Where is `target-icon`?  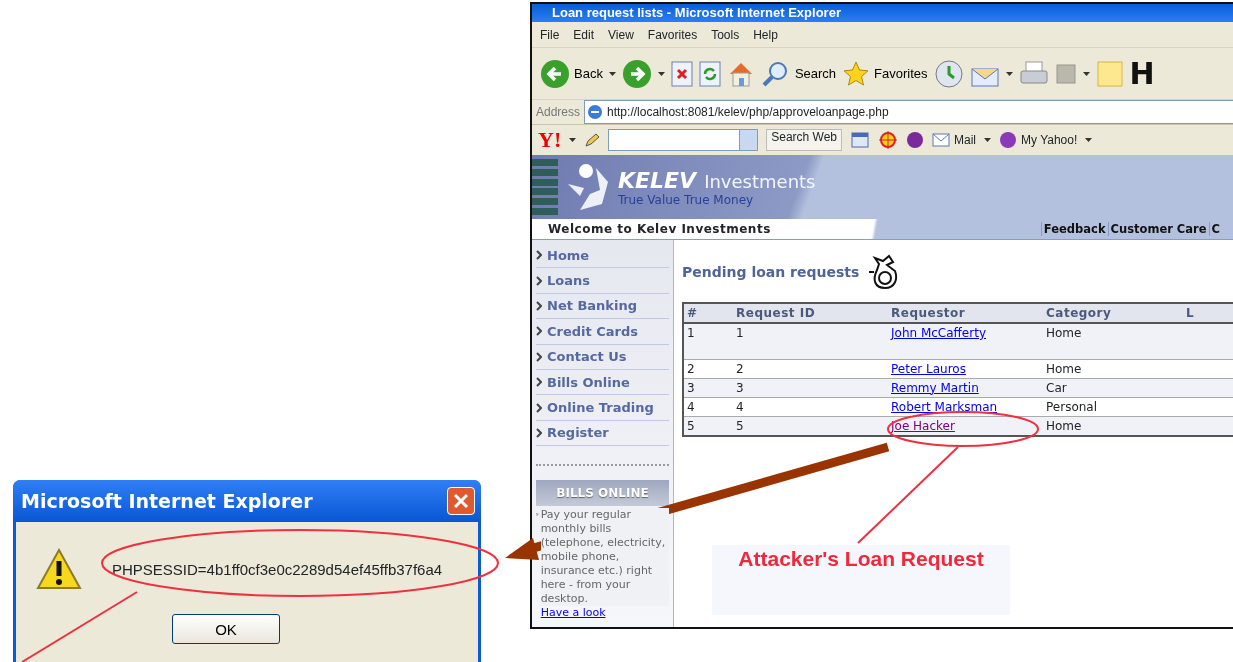
target-icon is located at coordinates (888, 140).